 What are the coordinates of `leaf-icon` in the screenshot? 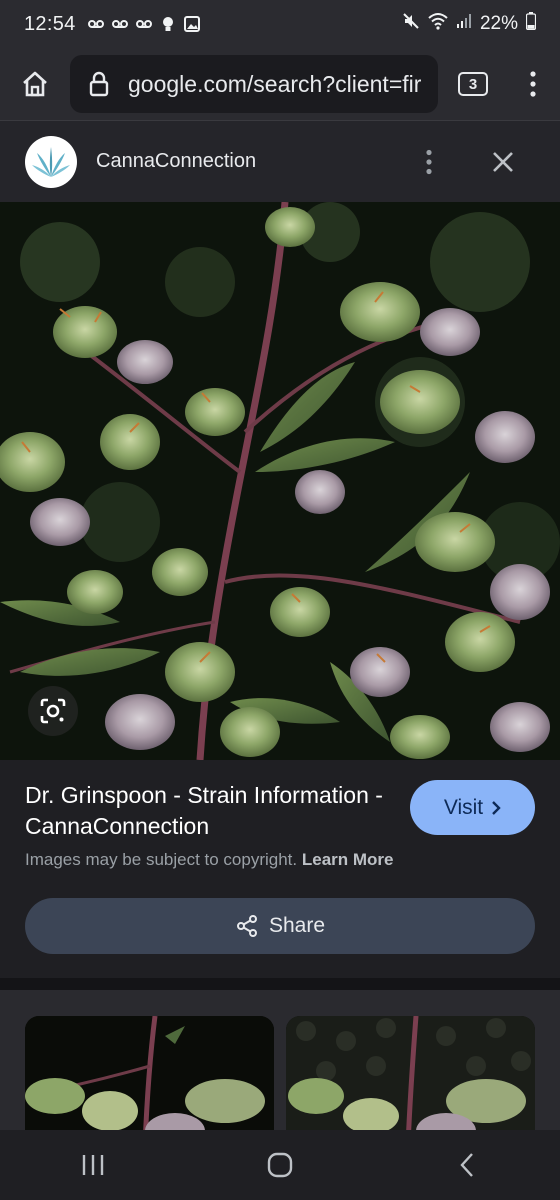 It's located at (51, 161).